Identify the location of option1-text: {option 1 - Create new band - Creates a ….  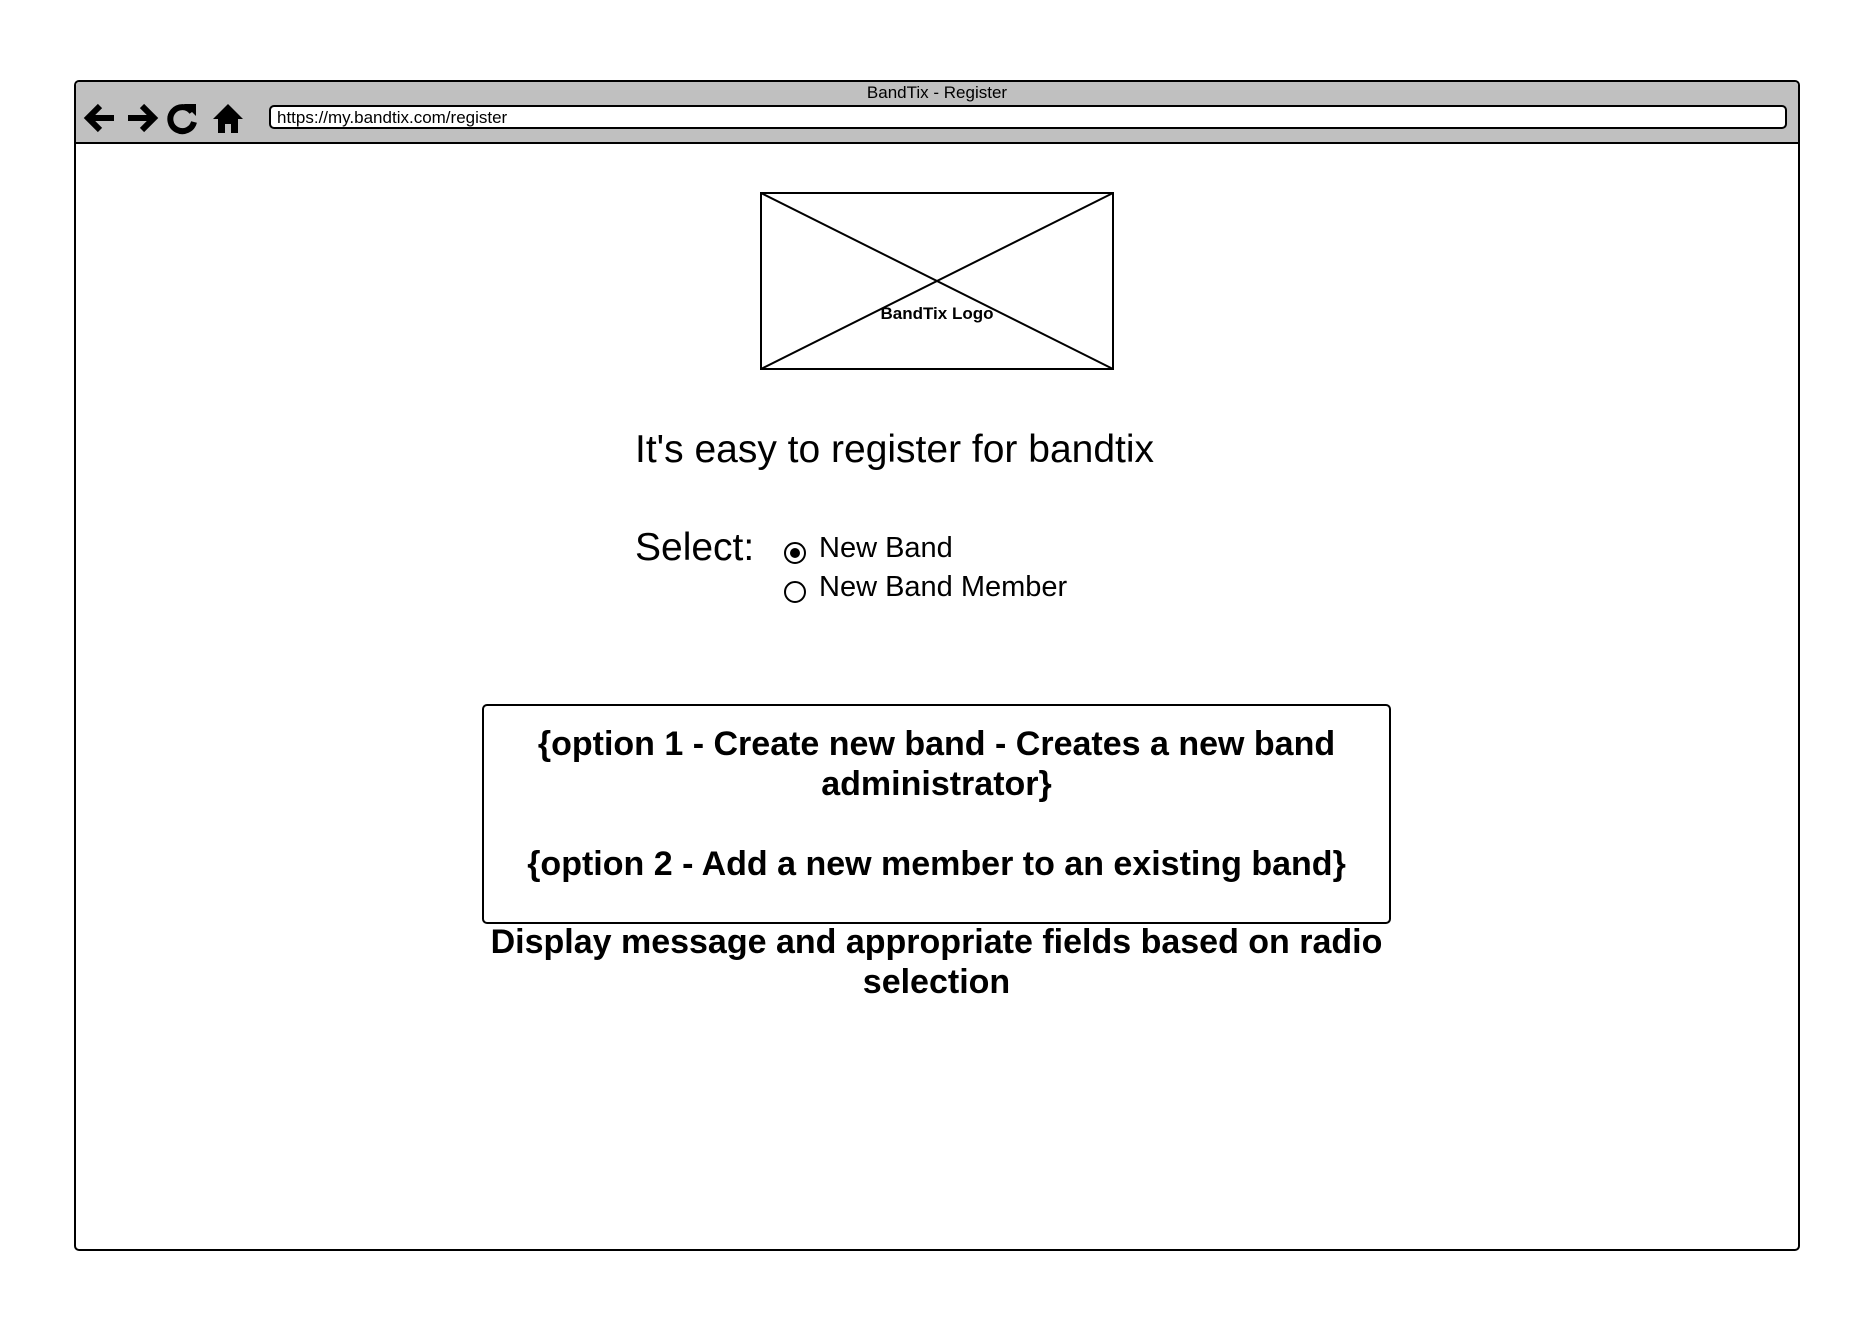
(936, 764).